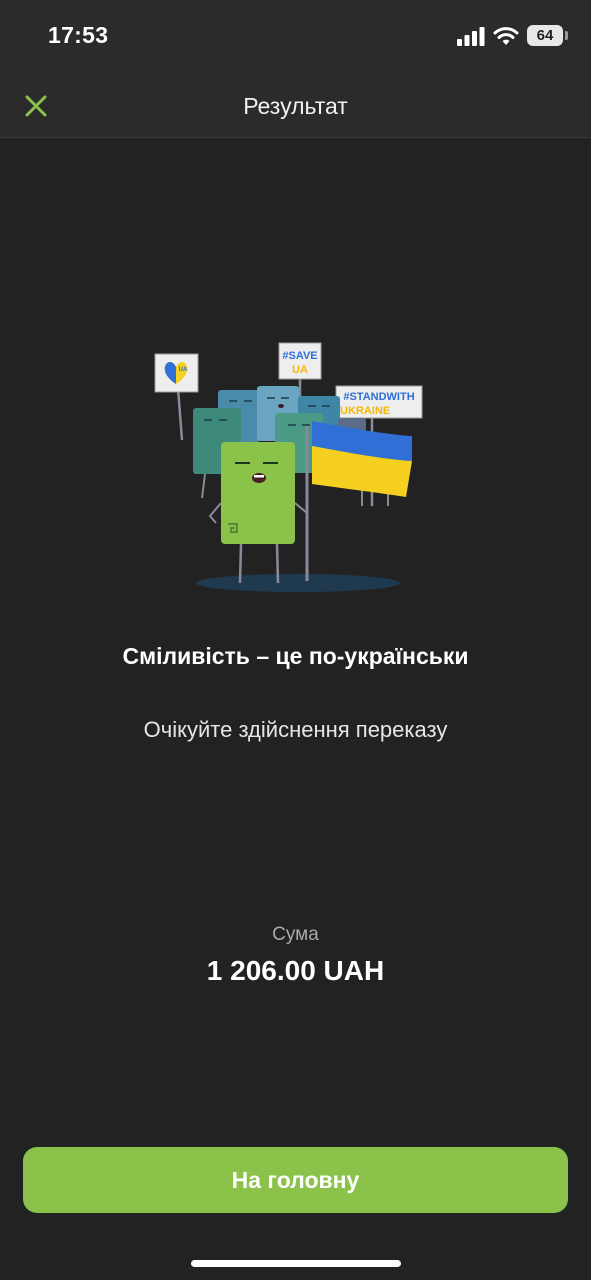  I want to click on status-icons: 64, so click(512, 35).